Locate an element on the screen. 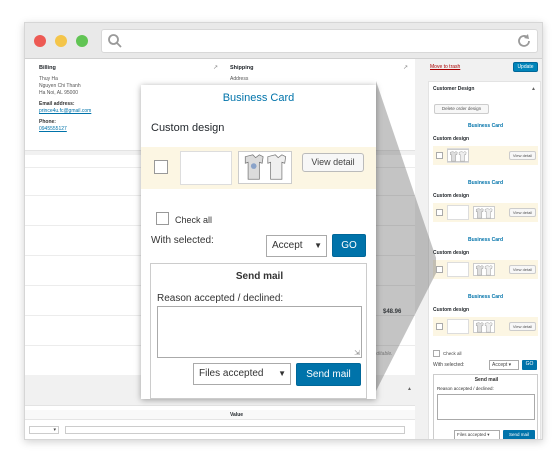  browser-toolbar is located at coordinates (283, 41).